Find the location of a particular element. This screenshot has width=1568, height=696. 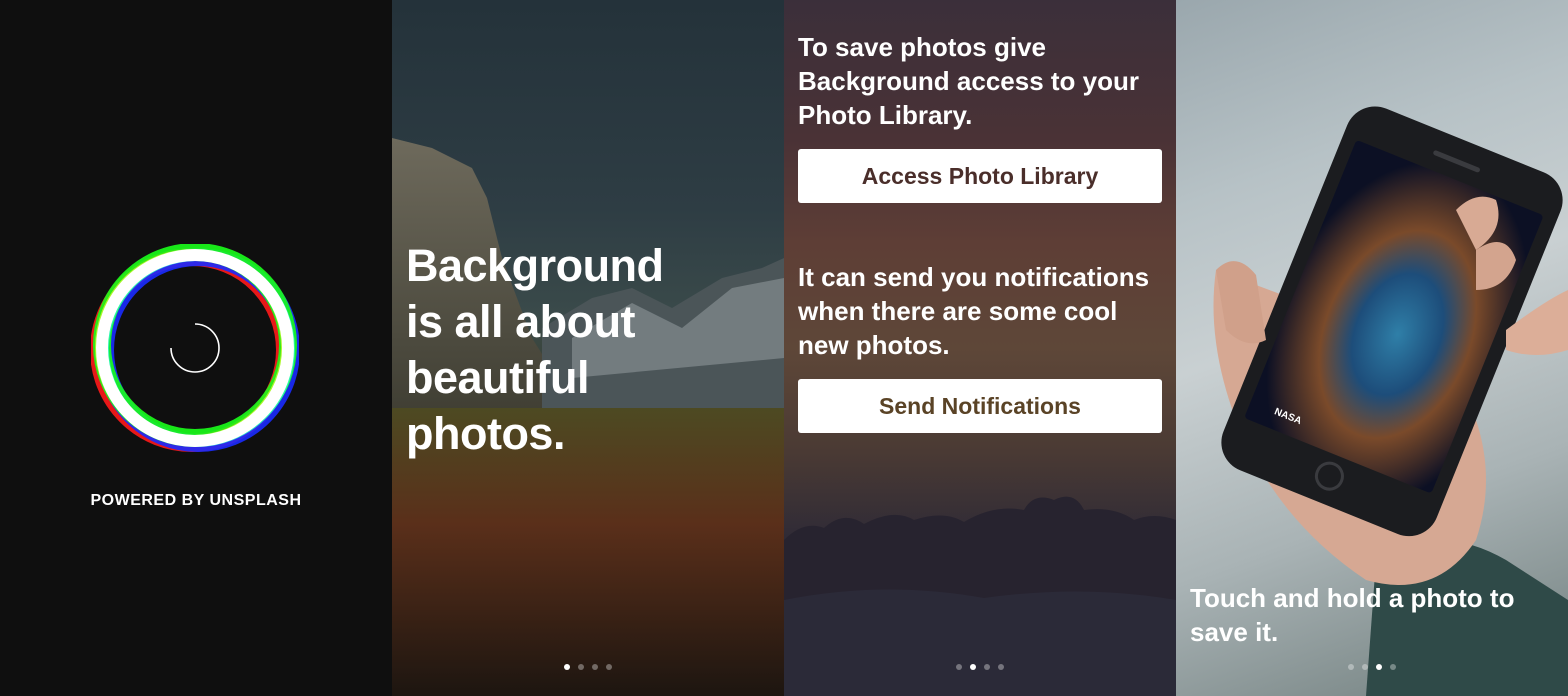

headline-line: is all about is located at coordinates (521, 321).